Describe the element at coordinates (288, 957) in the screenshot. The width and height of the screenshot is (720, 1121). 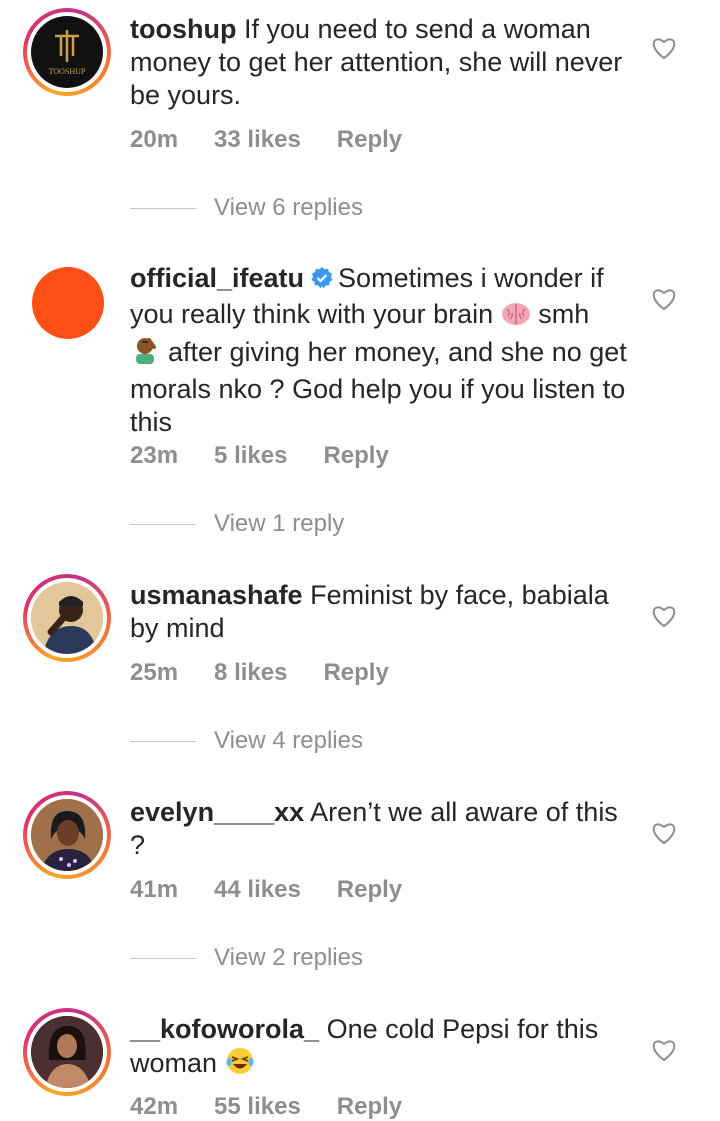
I see `view-replies-label: View 2 replies` at that location.